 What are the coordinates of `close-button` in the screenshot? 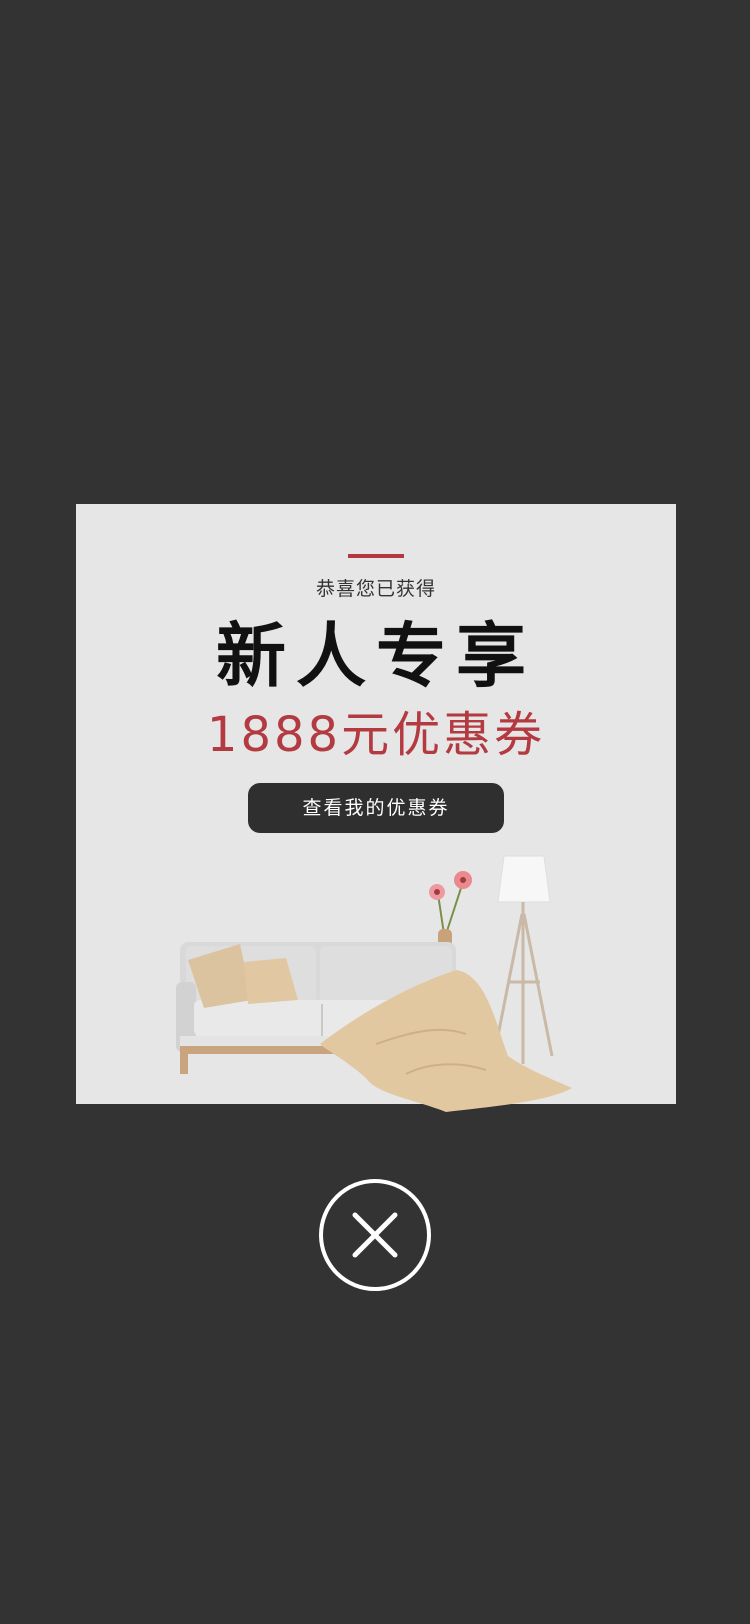 It's located at (375, 1235).